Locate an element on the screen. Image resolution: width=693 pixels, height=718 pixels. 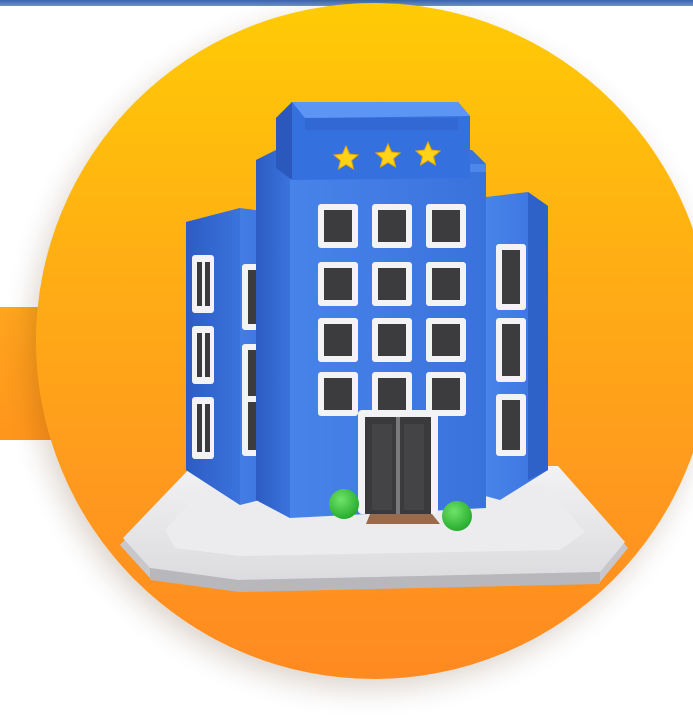
entrance-door is located at coordinates (398, 462).